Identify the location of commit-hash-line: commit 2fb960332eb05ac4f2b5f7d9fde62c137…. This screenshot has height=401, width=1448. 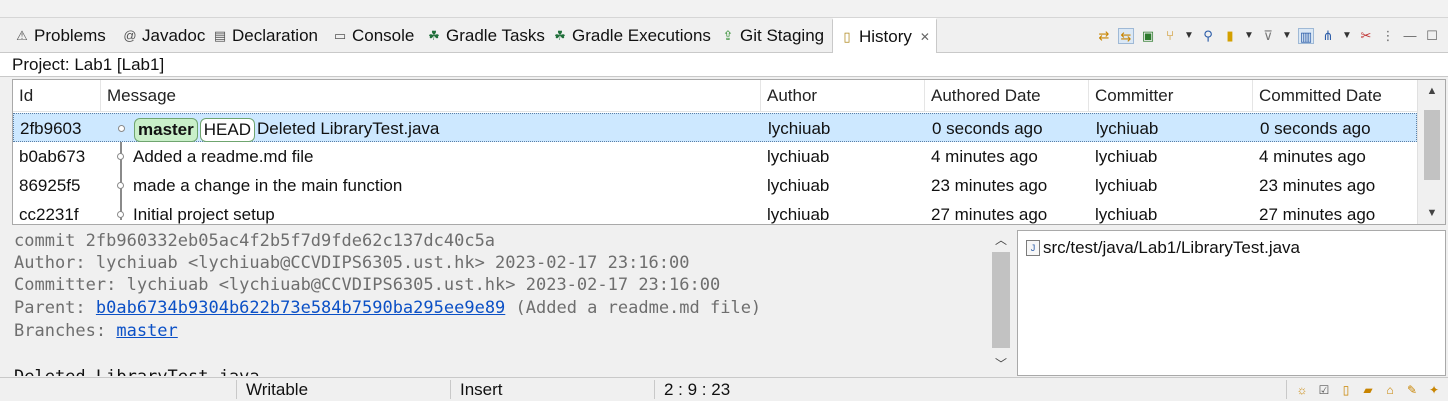
(255, 241).